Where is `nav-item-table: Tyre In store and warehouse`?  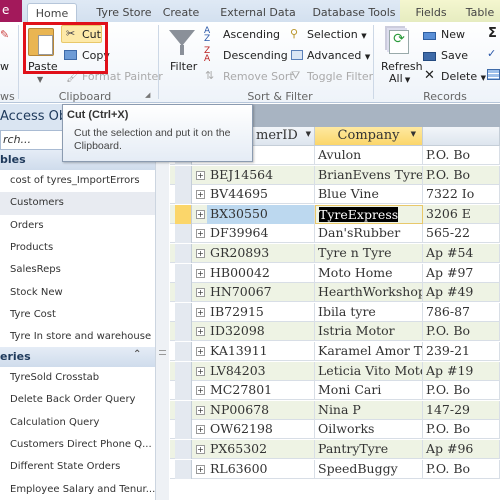 nav-item-table: Tyre In store and warehouse is located at coordinates (77, 337).